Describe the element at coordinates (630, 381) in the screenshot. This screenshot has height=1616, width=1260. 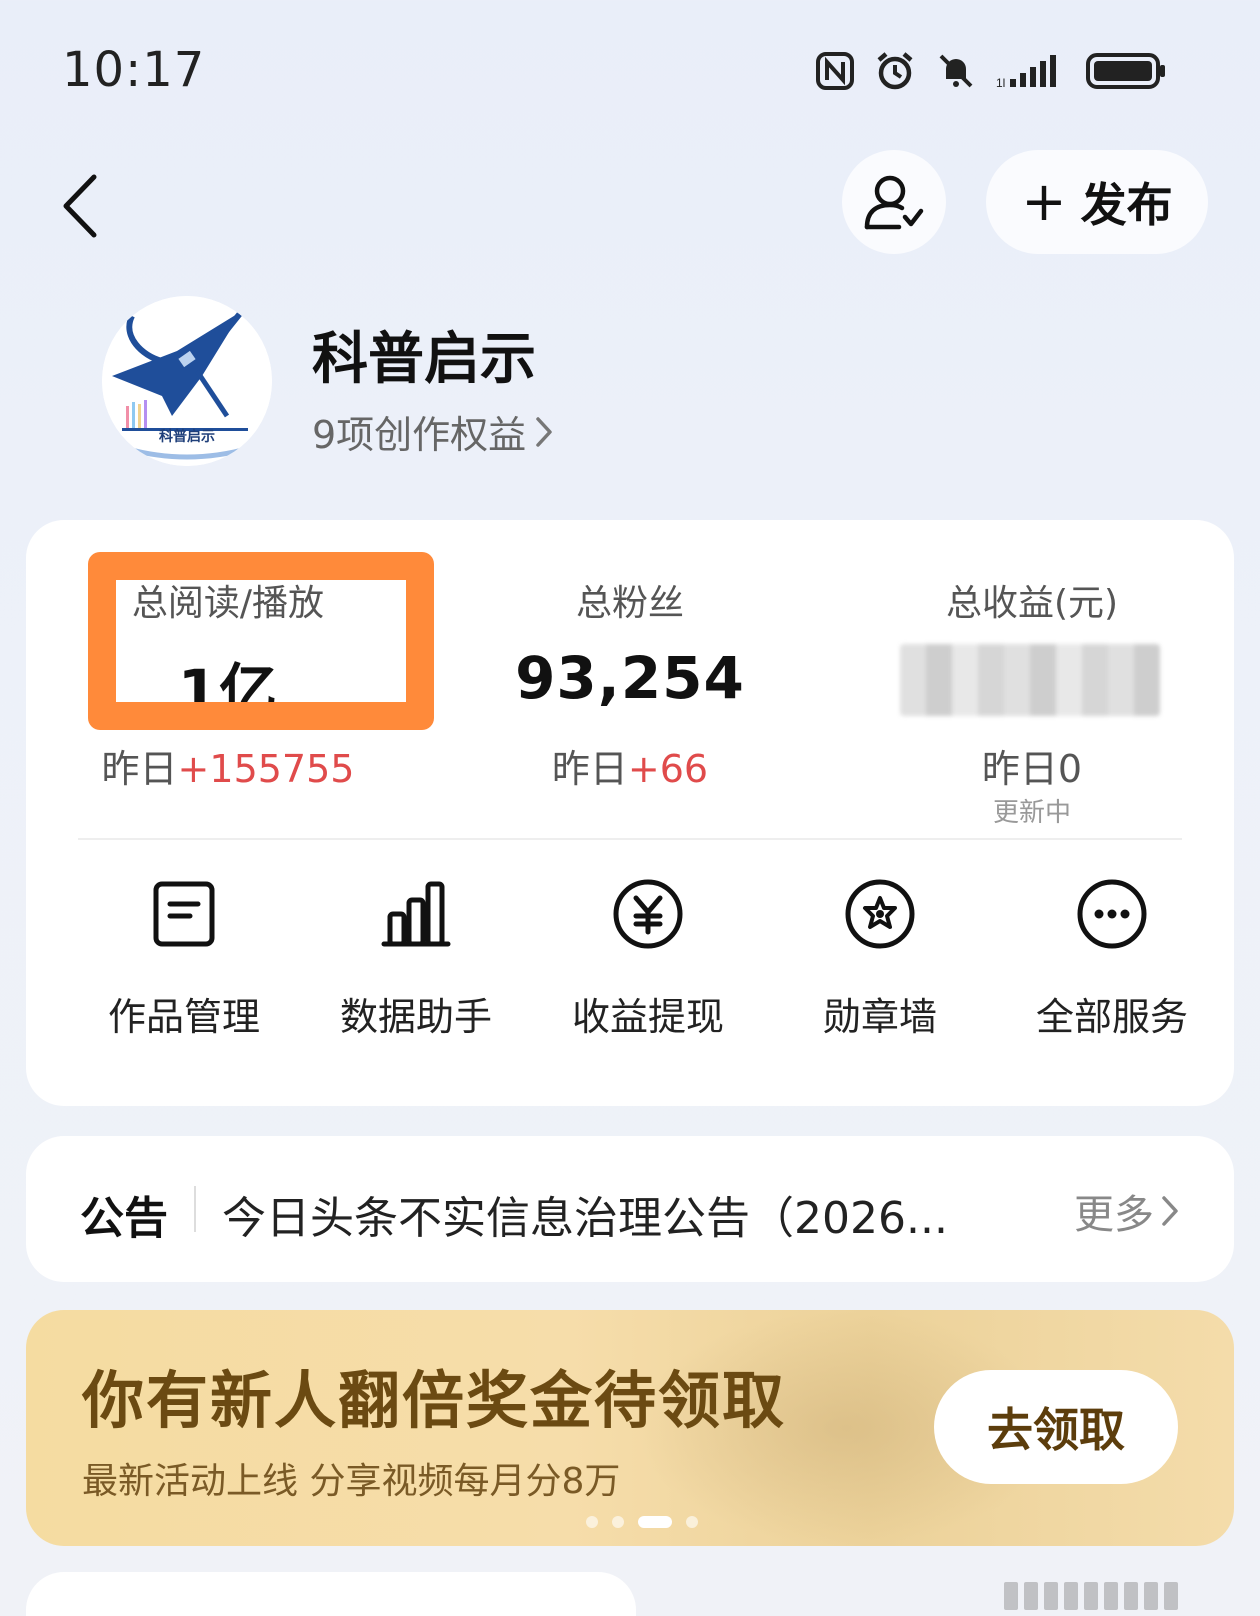
I see `profile-header: 科普启示 科普启示 9项创作权益` at that location.